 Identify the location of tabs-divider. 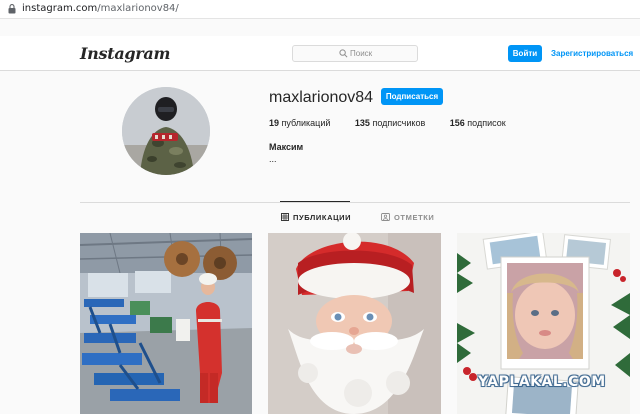
(355, 202).